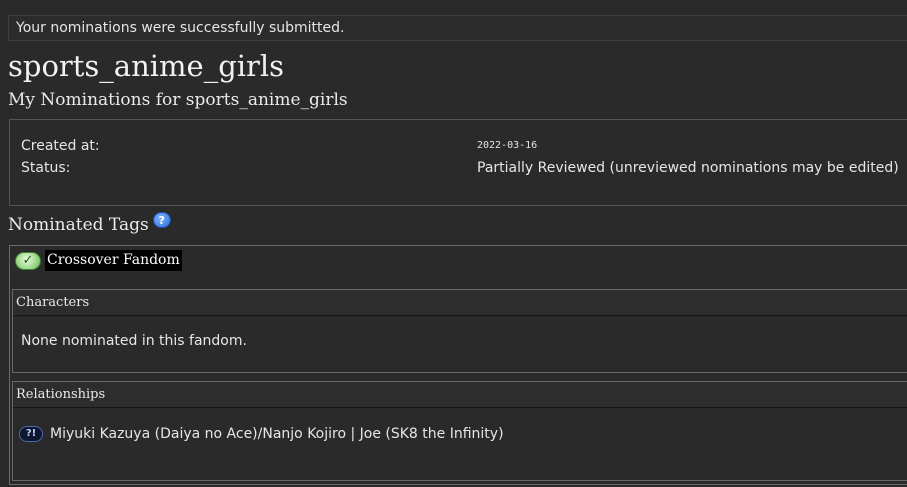 The width and height of the screenshot is (907, 487). What do you see at coordinates (134, 341) in the screenshot?
I see `characters-empty-text: None nominated in this fandom.` at bounding box center [134, 341].